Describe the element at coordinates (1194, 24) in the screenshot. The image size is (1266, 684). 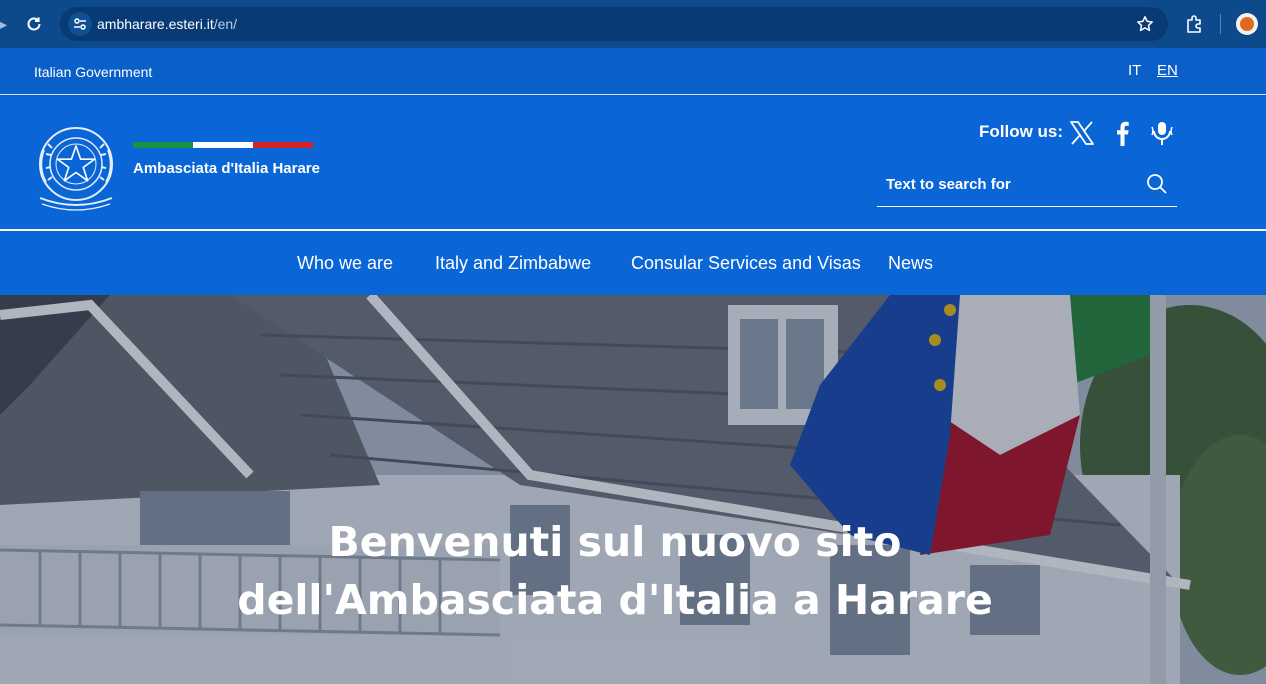
I see `extensions-icon` at that location.